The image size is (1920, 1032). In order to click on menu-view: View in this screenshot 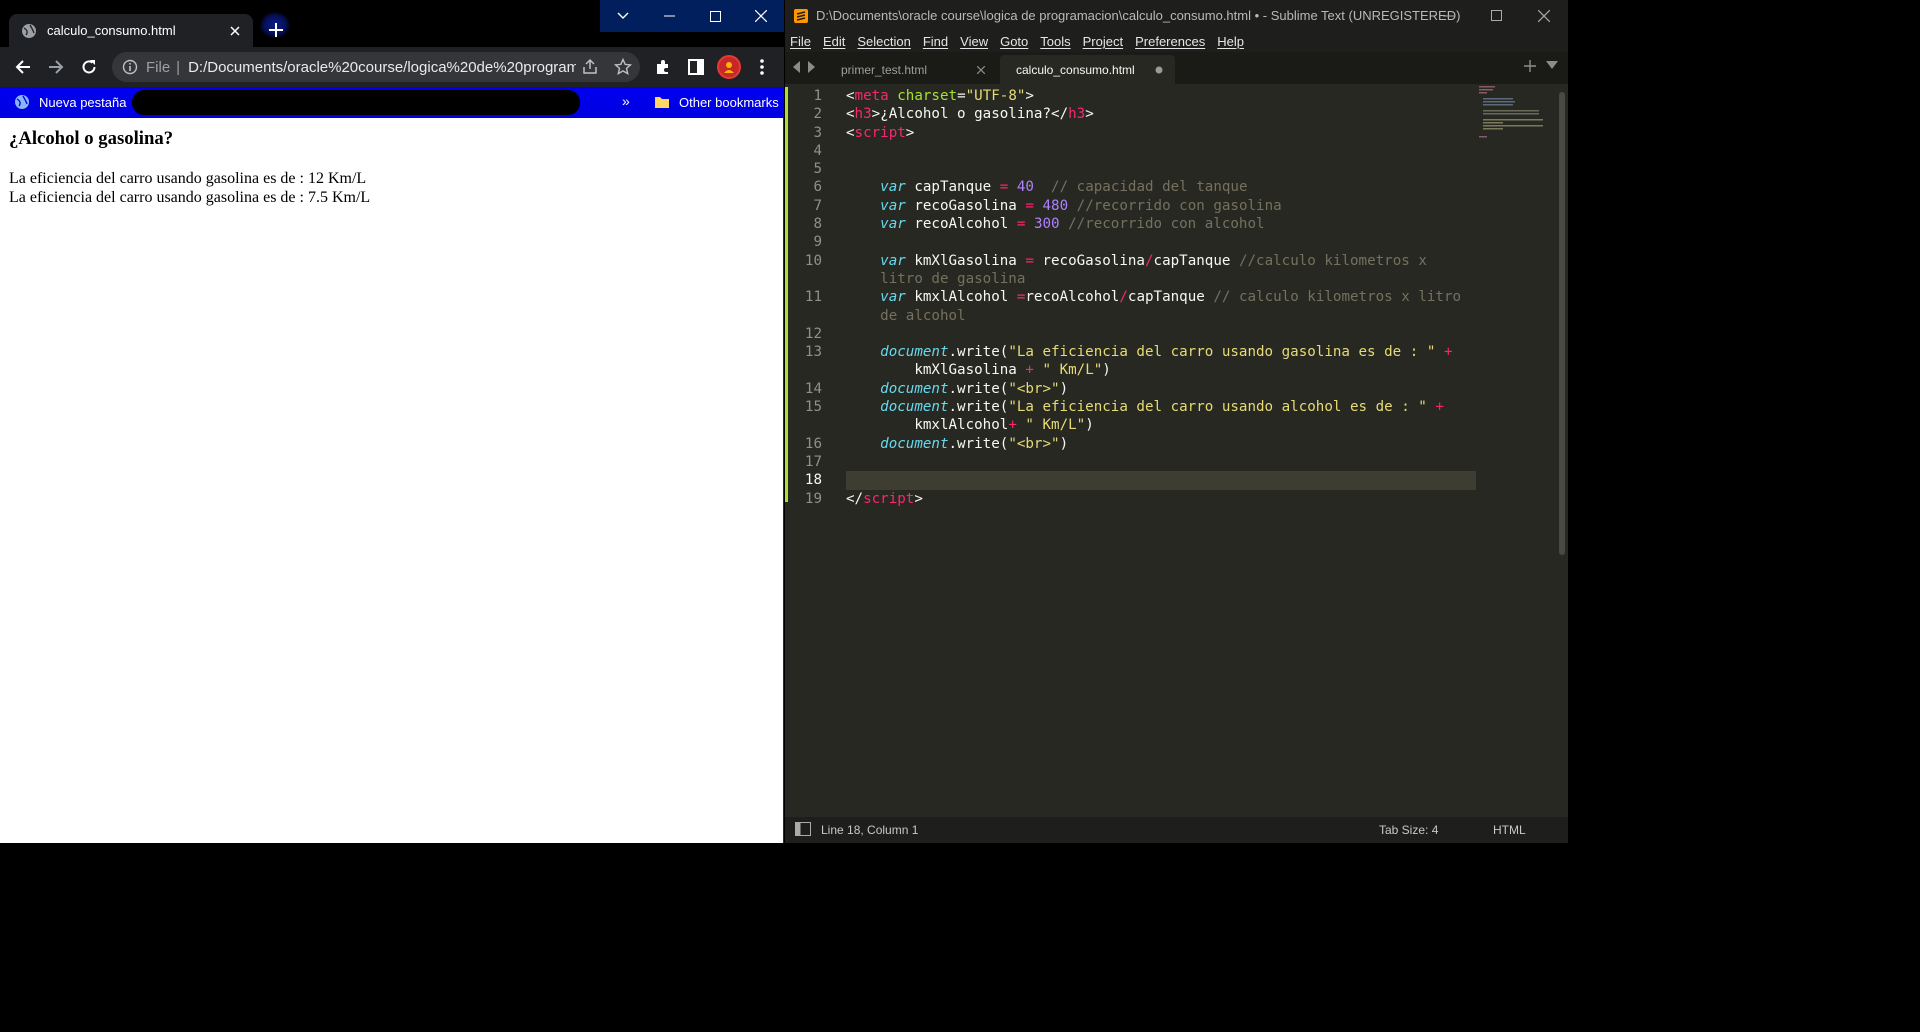, I will do `click(974, 41)`.